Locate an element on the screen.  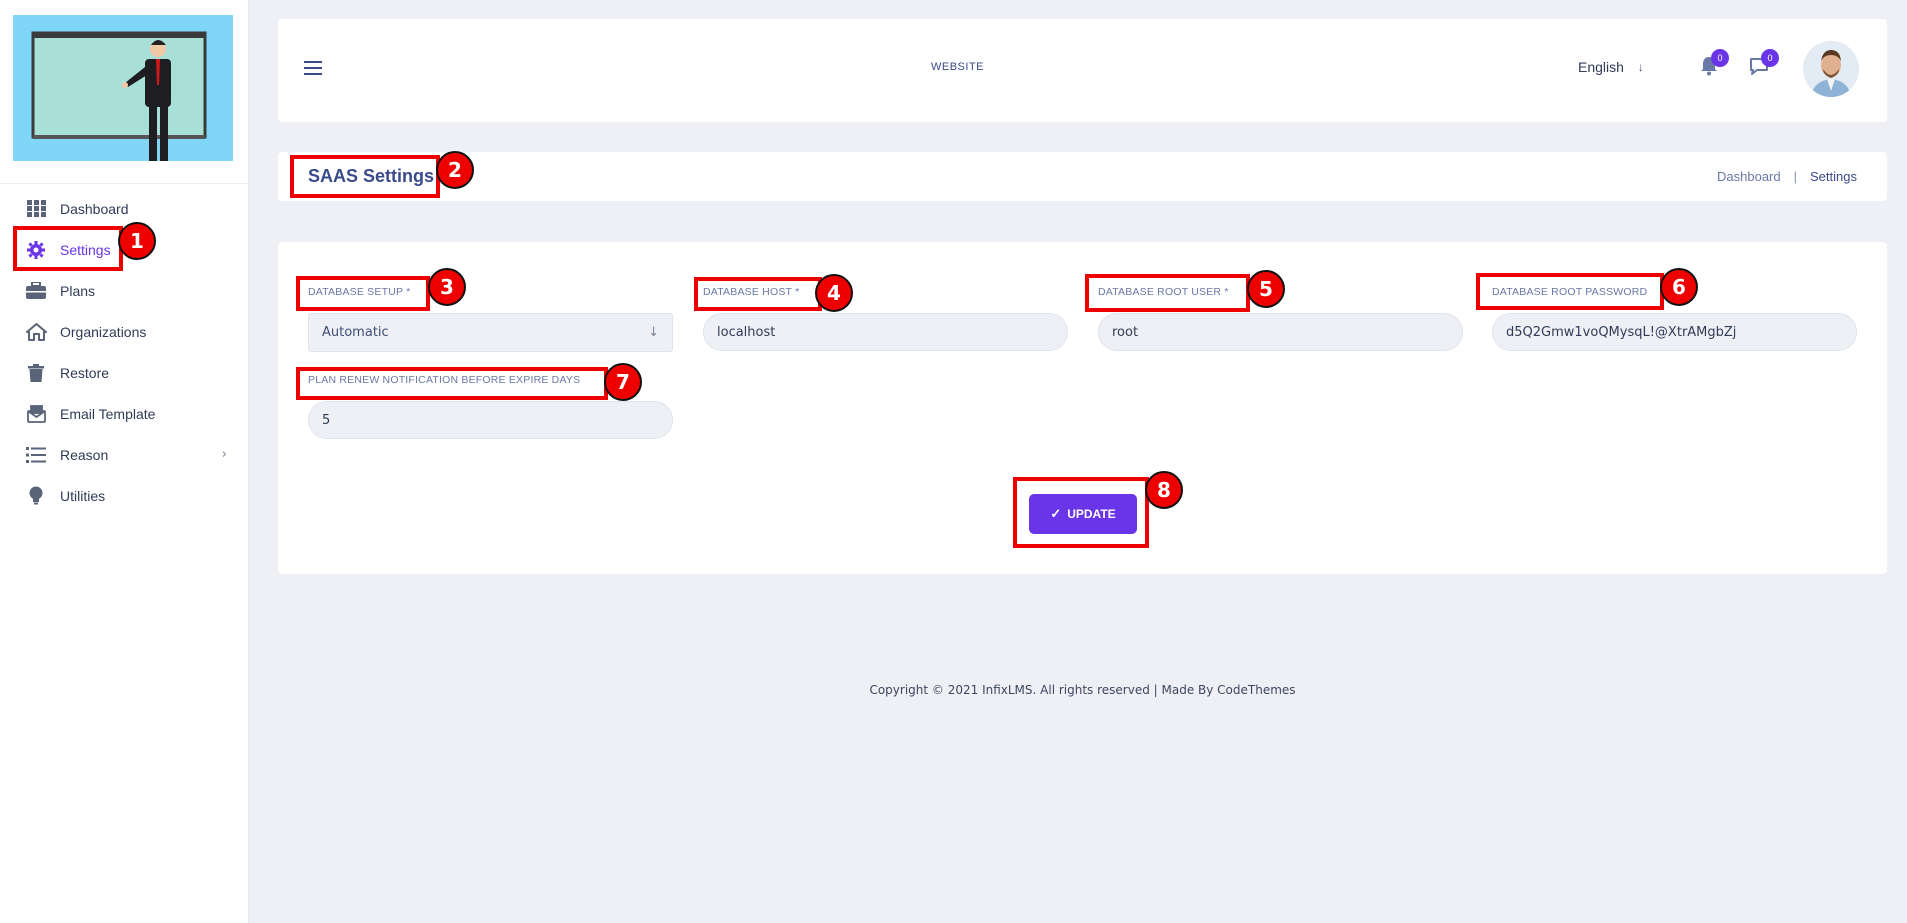
sidebar-divider is located at coordinates (124, 183).